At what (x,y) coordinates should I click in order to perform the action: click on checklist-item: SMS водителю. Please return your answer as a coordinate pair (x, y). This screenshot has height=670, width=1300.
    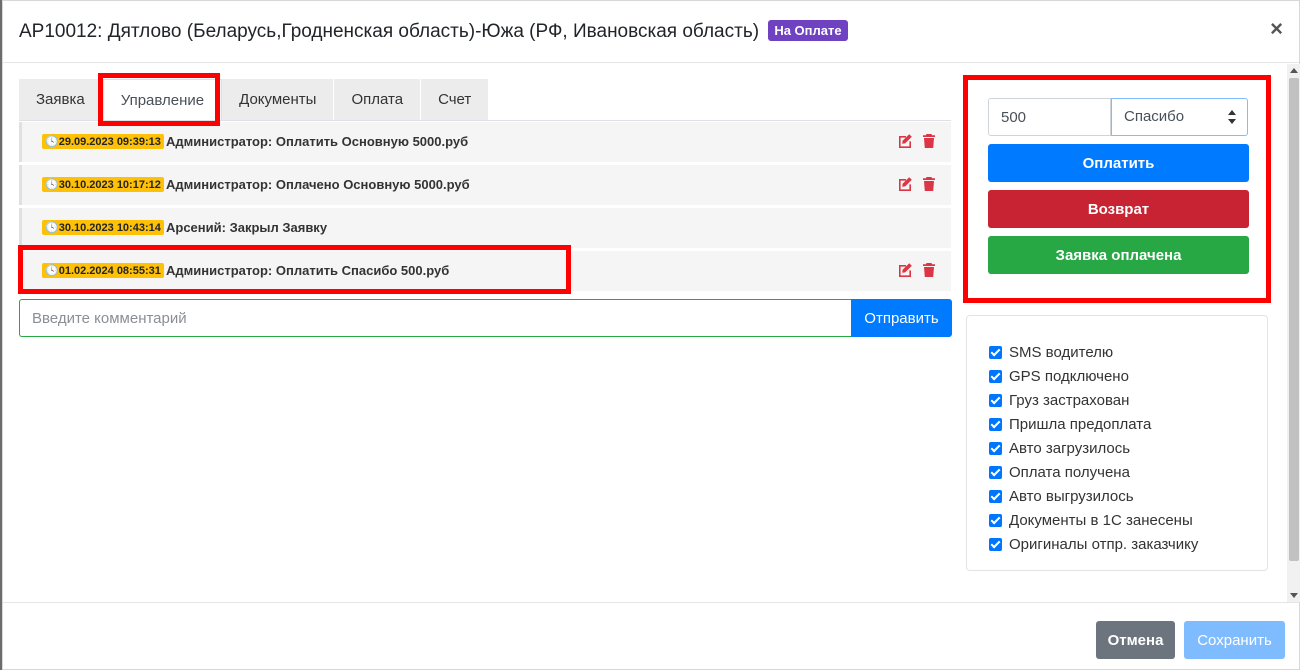
    Looking at the image, I should click on (1093, 352).